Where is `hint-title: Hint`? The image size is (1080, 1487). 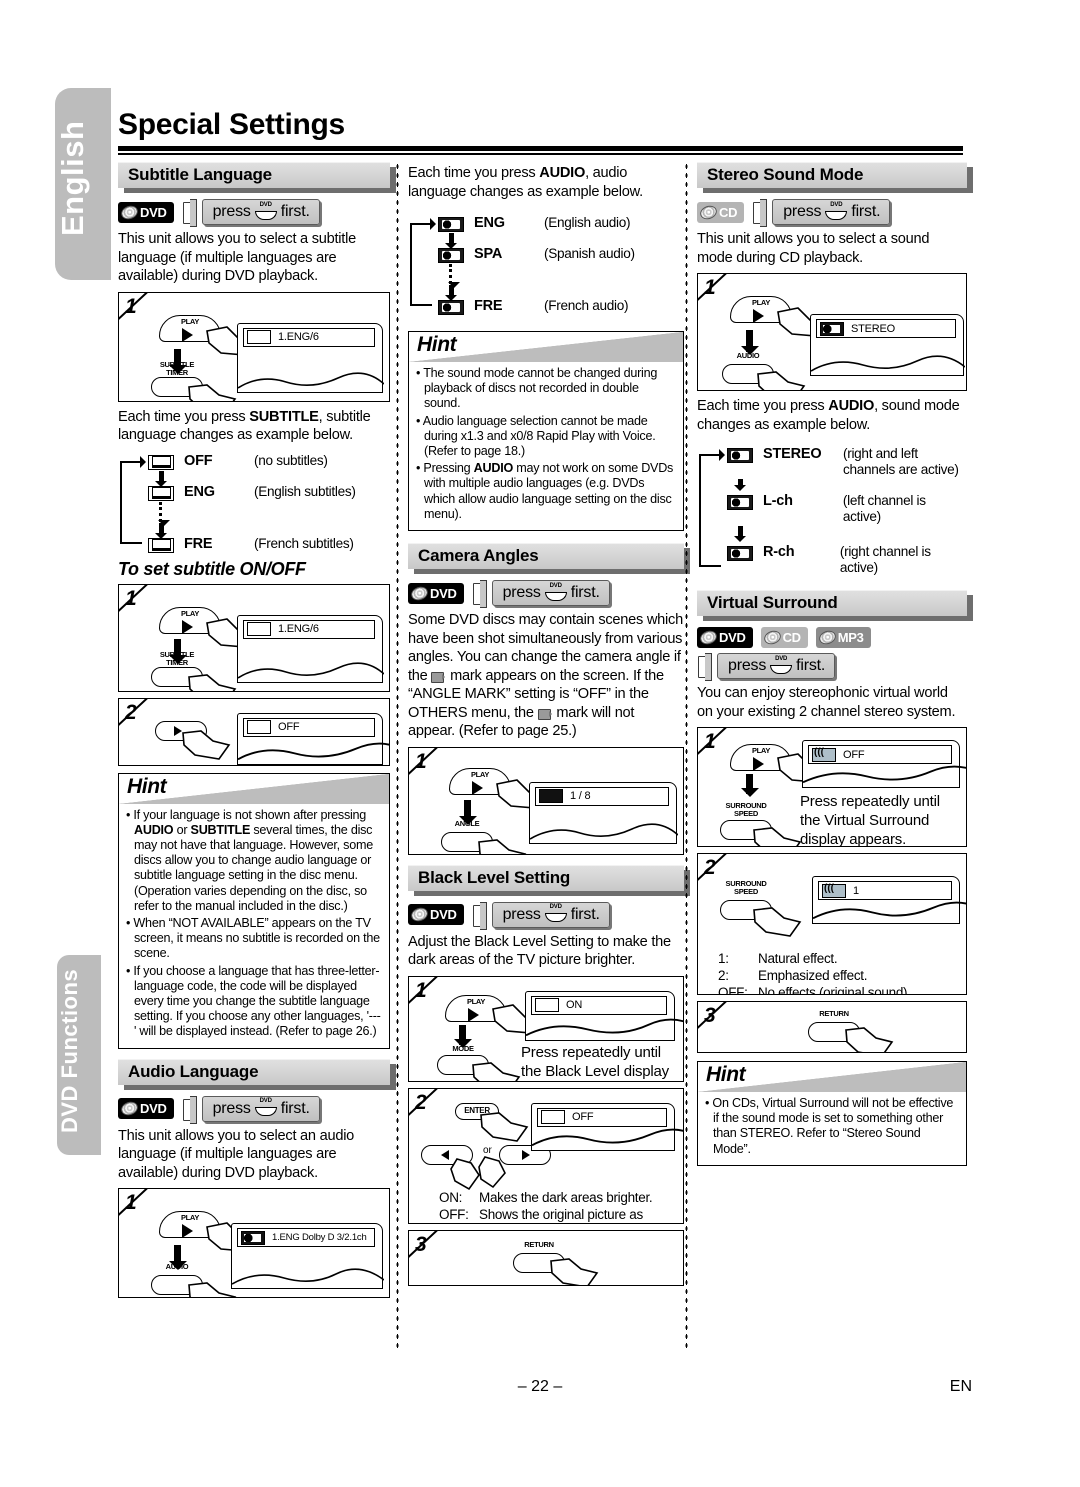
hint-title: Hint is located at coordinates (437, 344).